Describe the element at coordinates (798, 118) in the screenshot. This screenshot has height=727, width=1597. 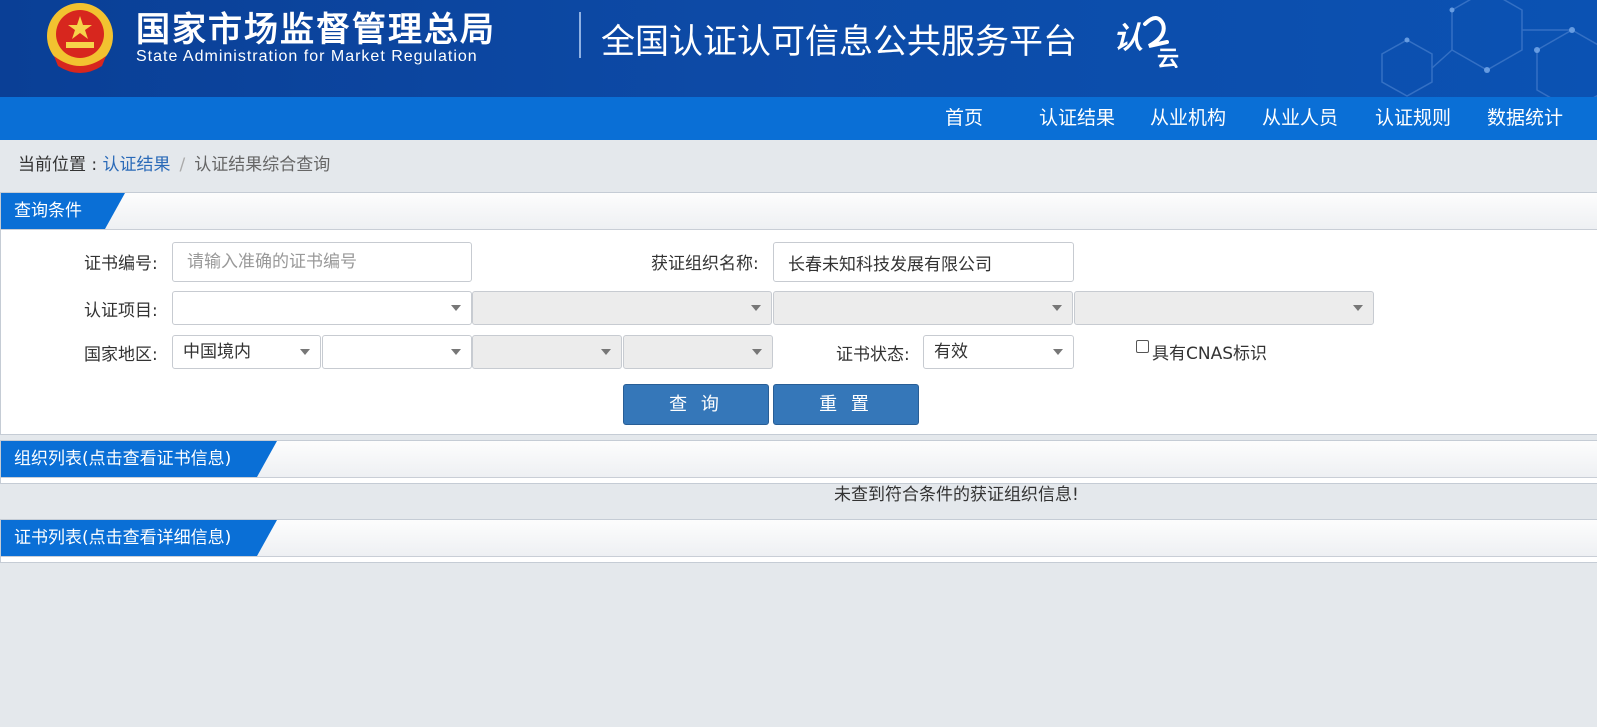
I see `main-nav: 首页 认证结果 从业机构 从业人员 认证规则 数据统计` at that location.